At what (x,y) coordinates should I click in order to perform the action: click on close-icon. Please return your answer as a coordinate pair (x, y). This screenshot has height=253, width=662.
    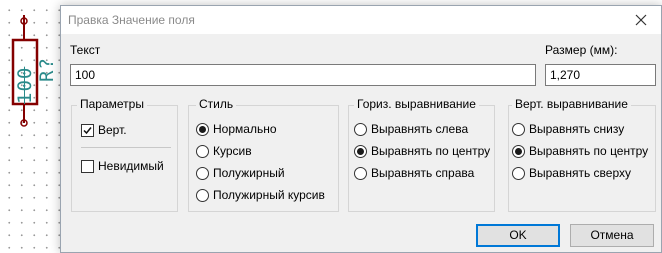
    Looking at the image, I should click on (641, 20).